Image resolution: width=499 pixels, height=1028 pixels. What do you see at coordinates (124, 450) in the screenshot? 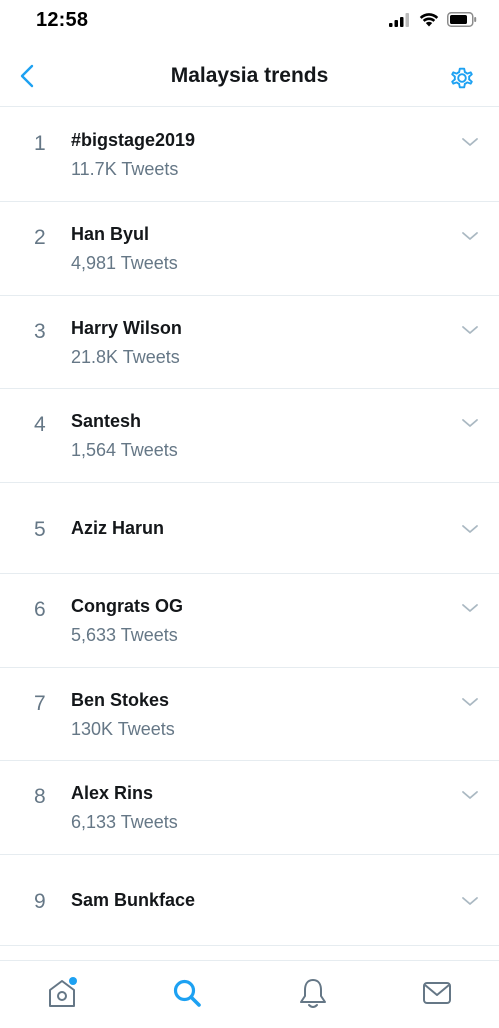
I see `trend-tweet-count: 1,564 Tweets` at bounding box center [124, 450].